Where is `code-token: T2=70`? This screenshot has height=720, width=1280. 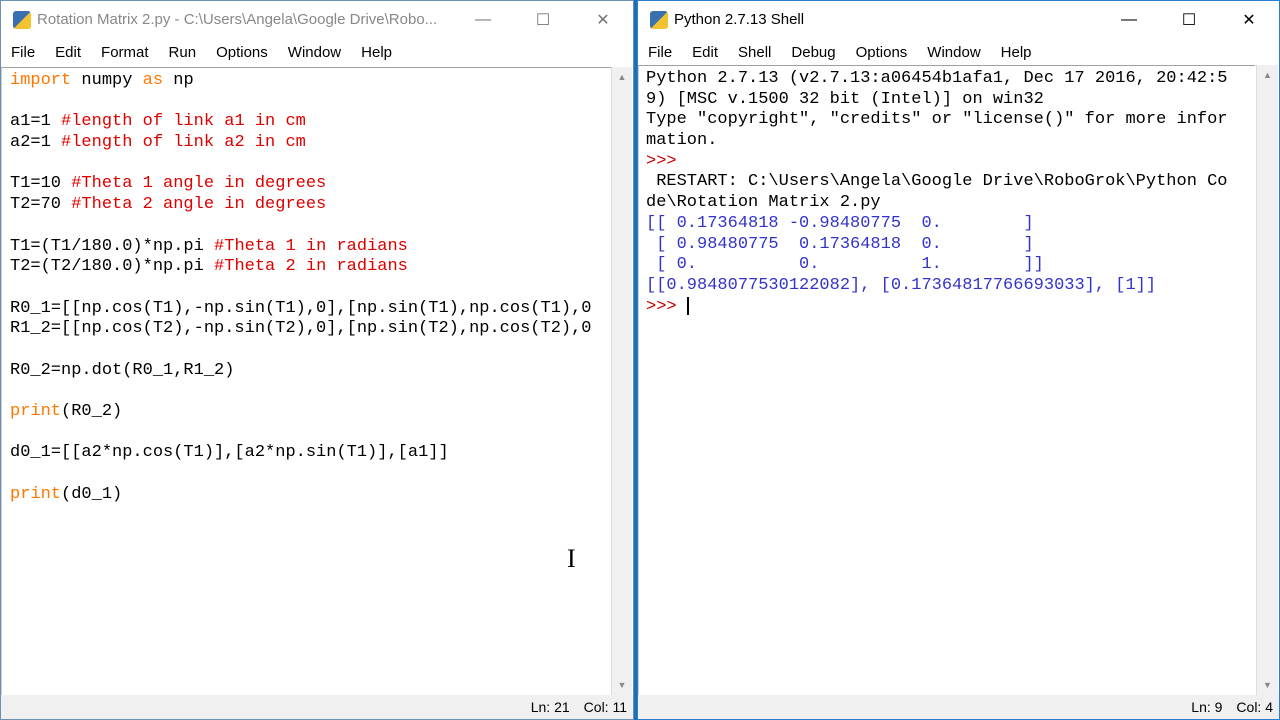
code-token: T2=70 is located at coordinates (41, 205).